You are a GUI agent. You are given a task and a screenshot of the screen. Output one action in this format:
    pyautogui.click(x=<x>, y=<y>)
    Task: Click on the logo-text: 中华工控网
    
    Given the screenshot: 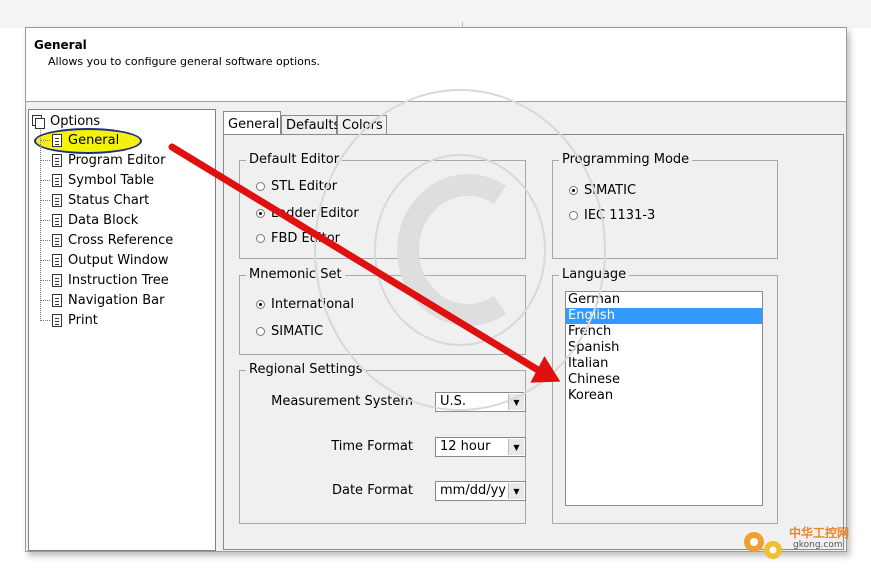 What is the action you would take?
    pyautogui.click(x=819, y=533)
    